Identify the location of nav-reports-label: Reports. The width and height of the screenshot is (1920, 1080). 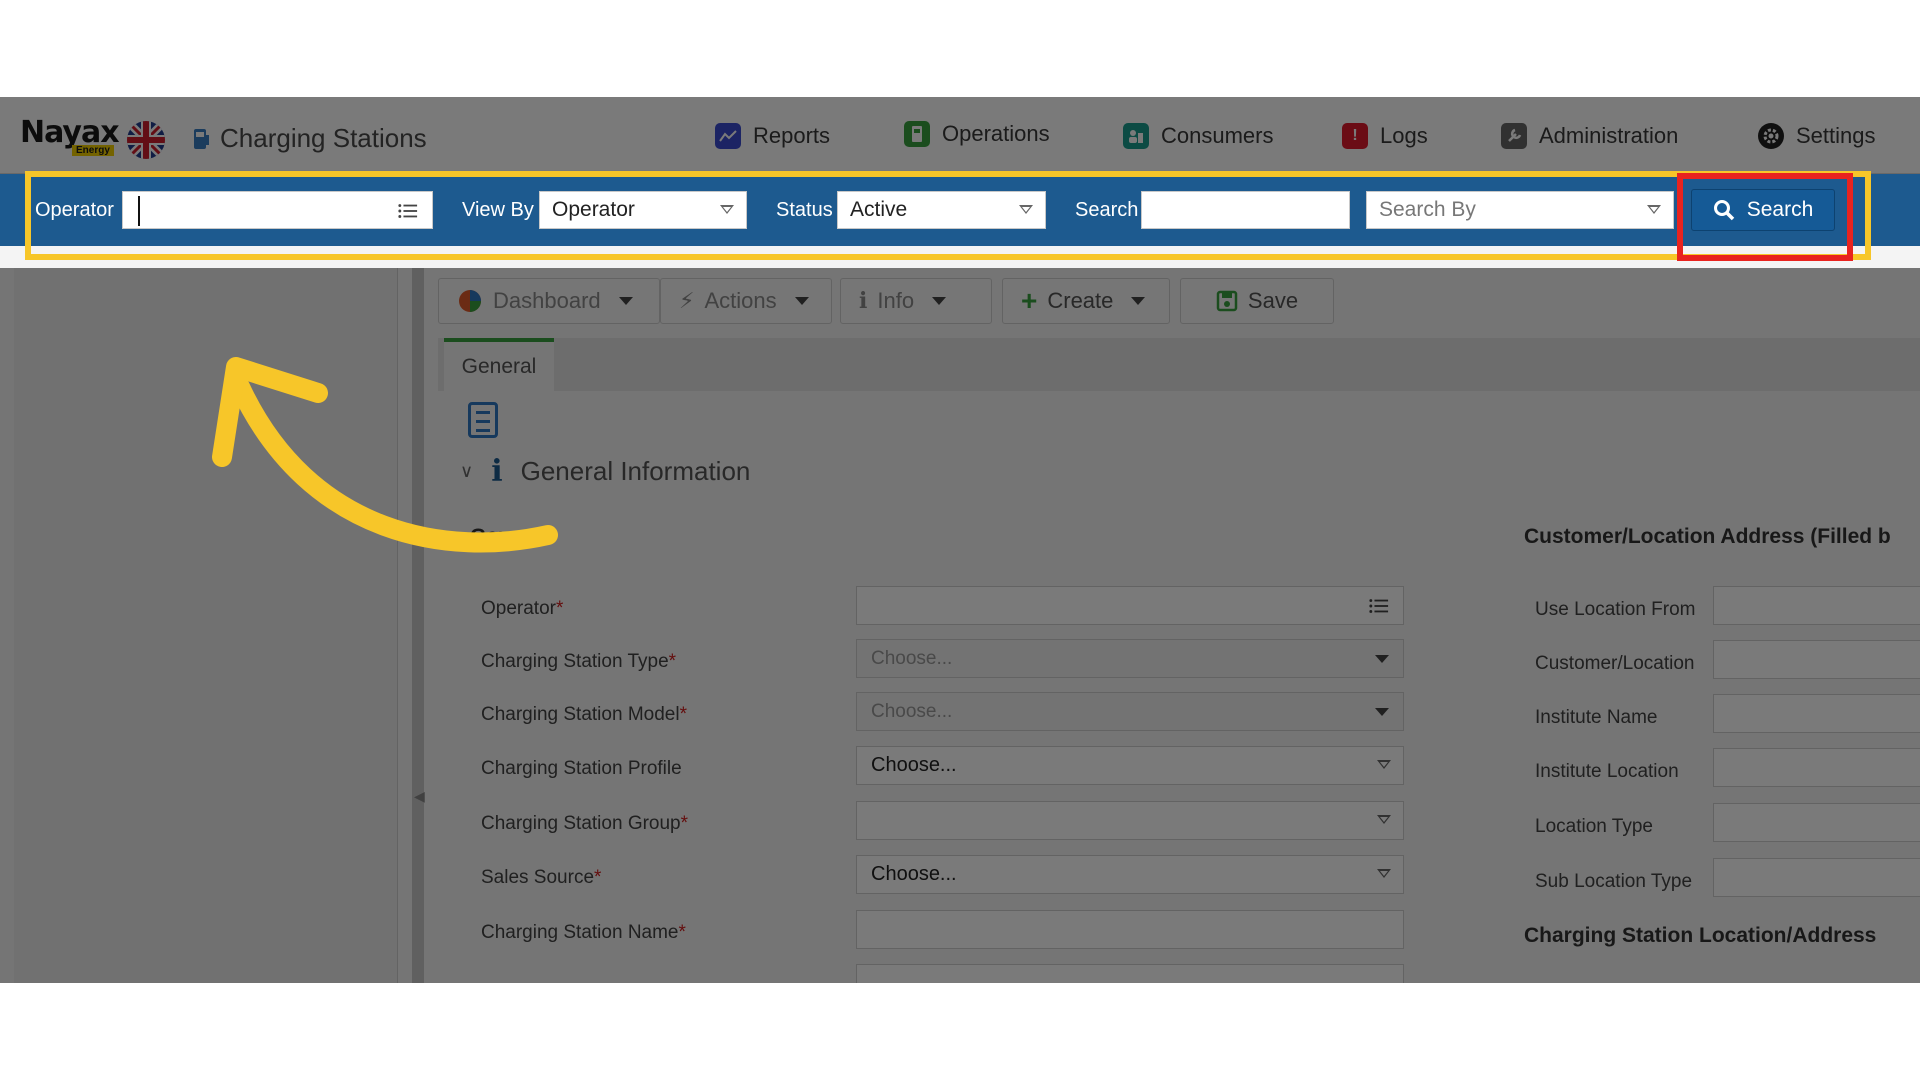
(792, 135).